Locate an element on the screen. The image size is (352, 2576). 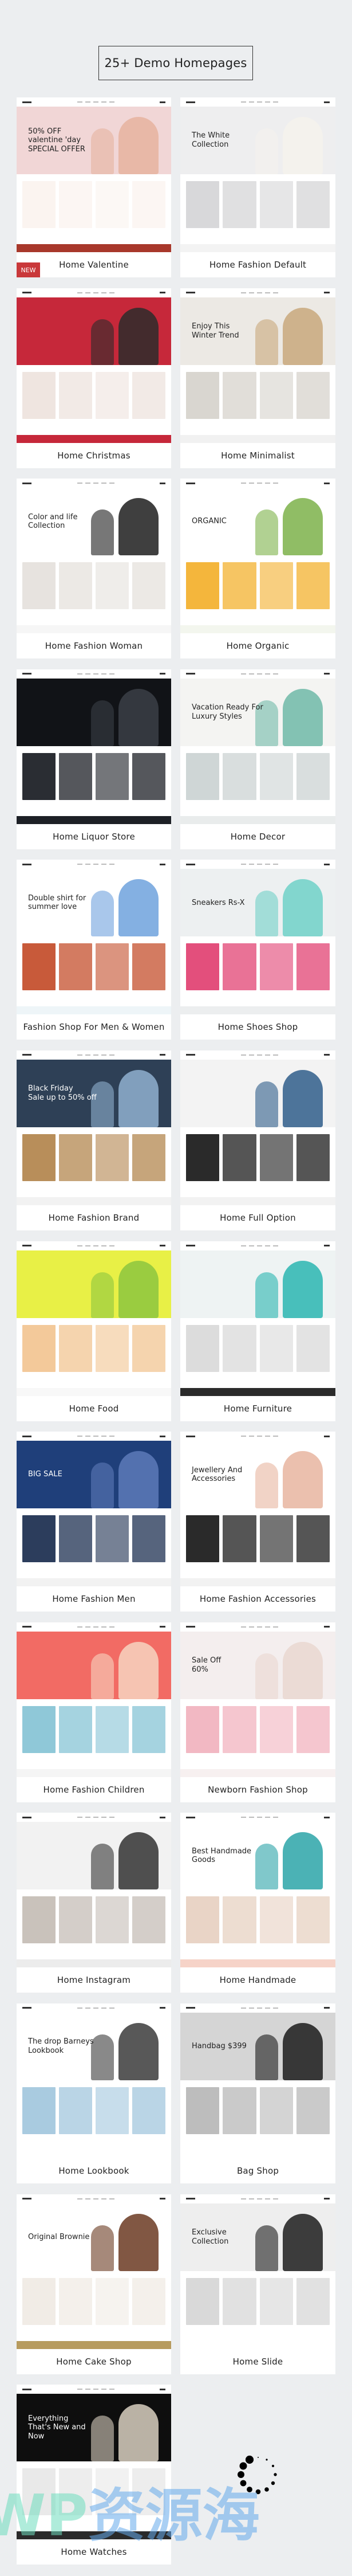
demo-card: Exclusive Collection Home Slide is located at coordinates (257, 2284).